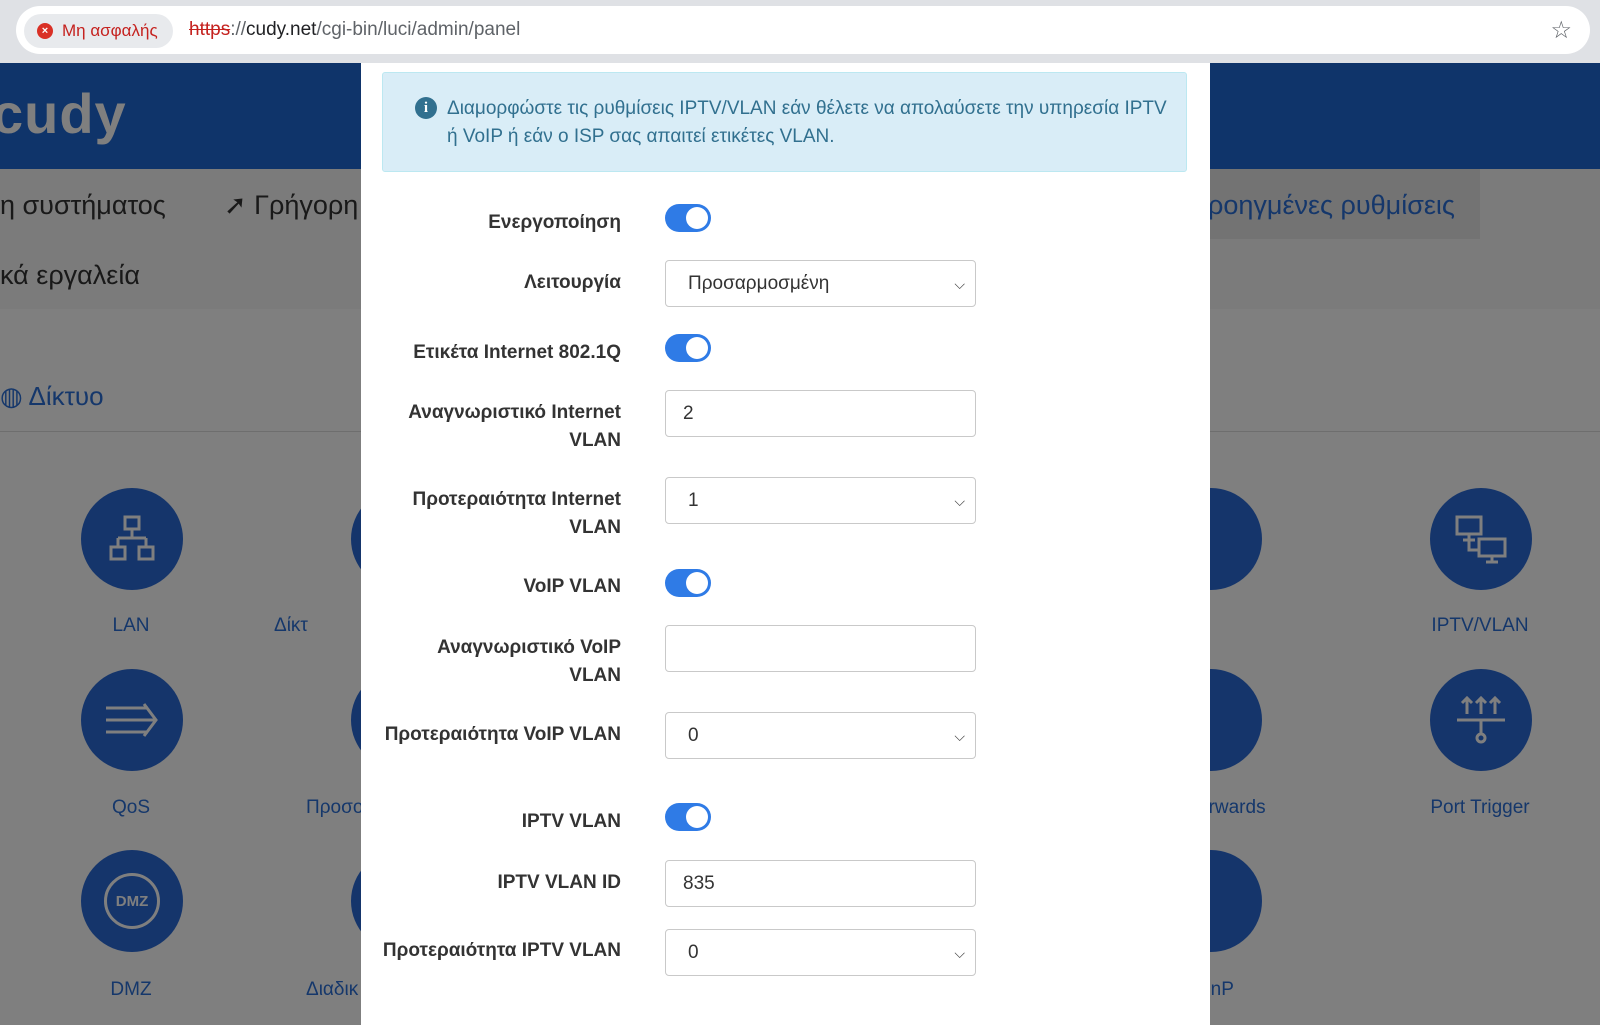  I want to click on internet-tag-toggle, so click(688, 348).